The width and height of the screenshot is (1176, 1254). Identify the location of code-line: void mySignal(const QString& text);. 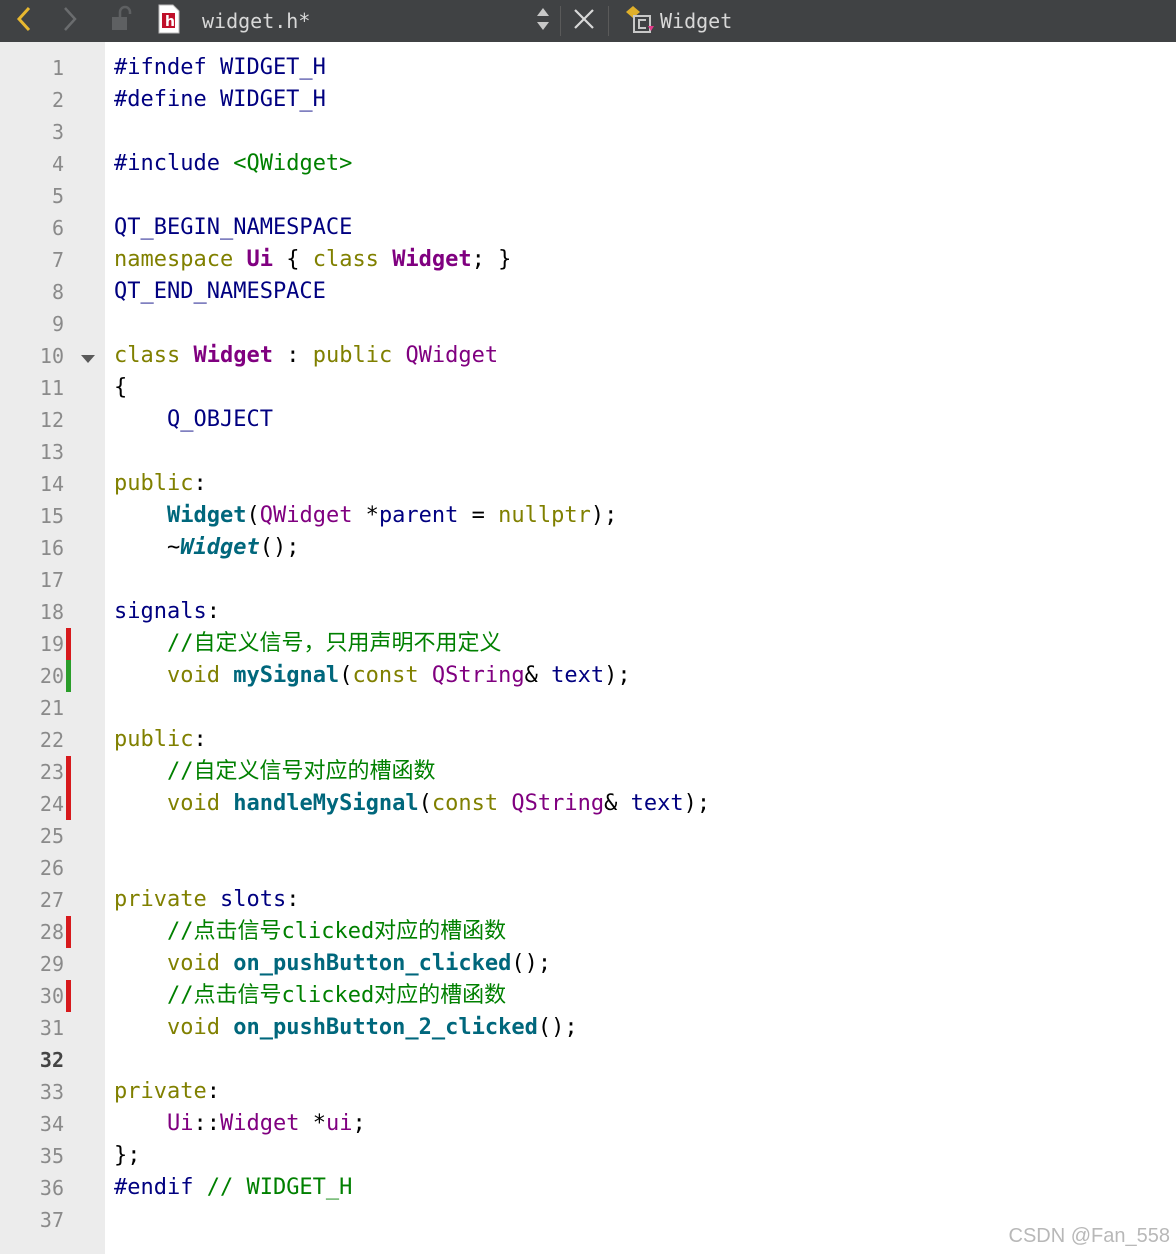
(372, 676).